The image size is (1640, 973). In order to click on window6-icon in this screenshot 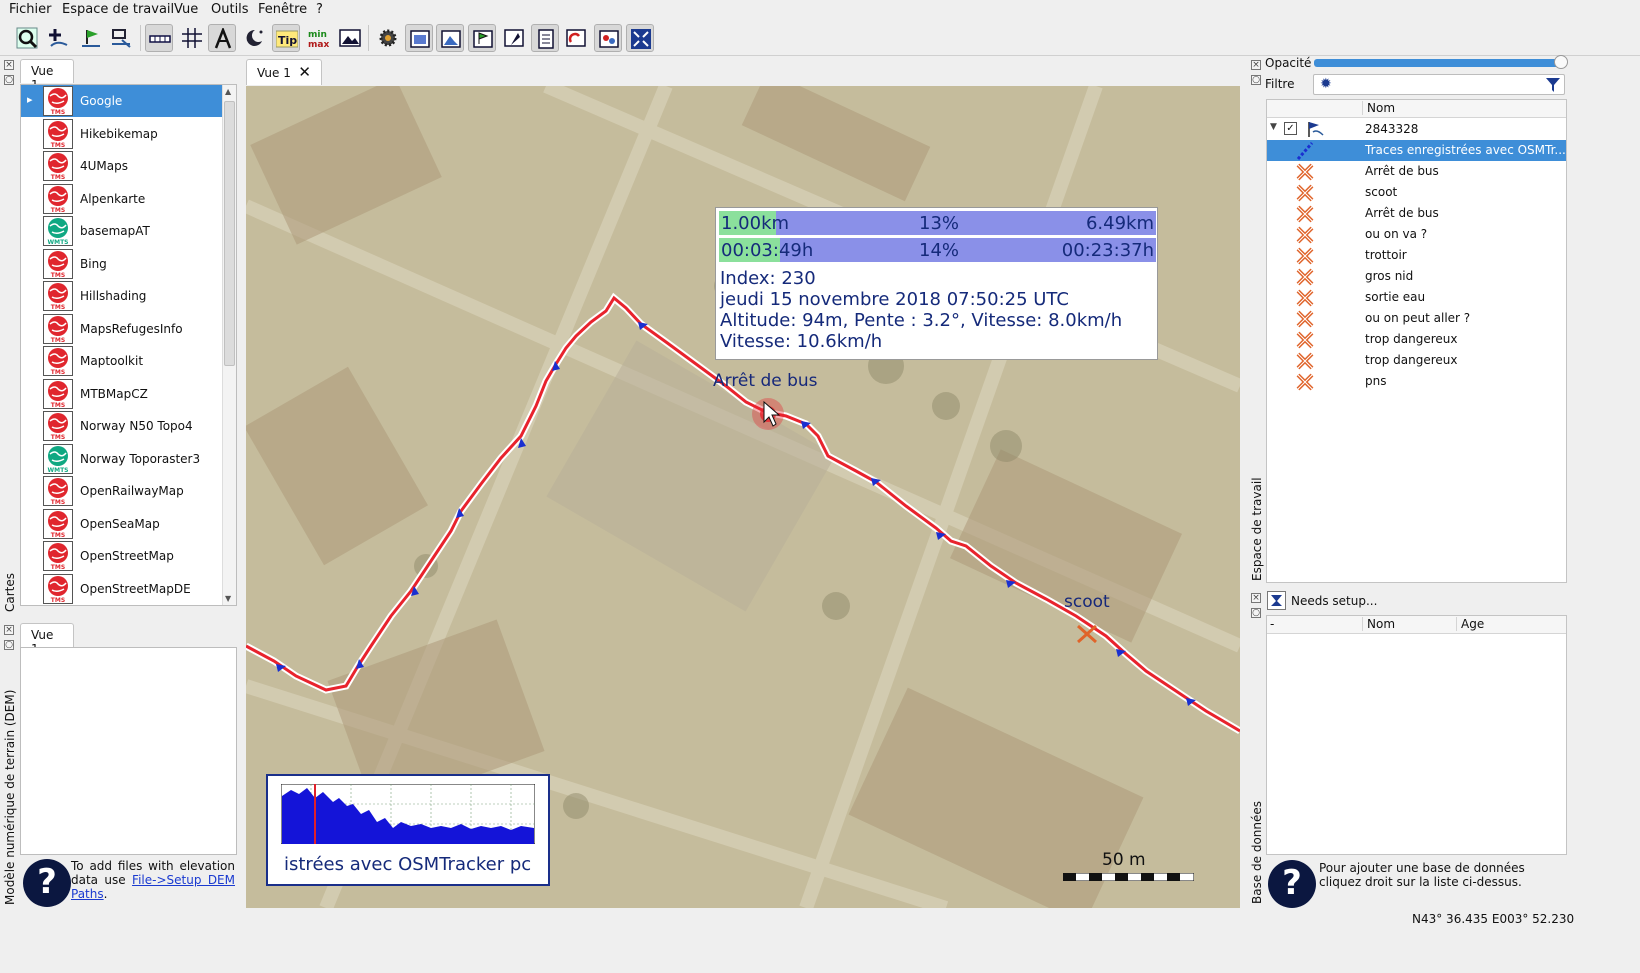, I will do `click(576, 38)`.